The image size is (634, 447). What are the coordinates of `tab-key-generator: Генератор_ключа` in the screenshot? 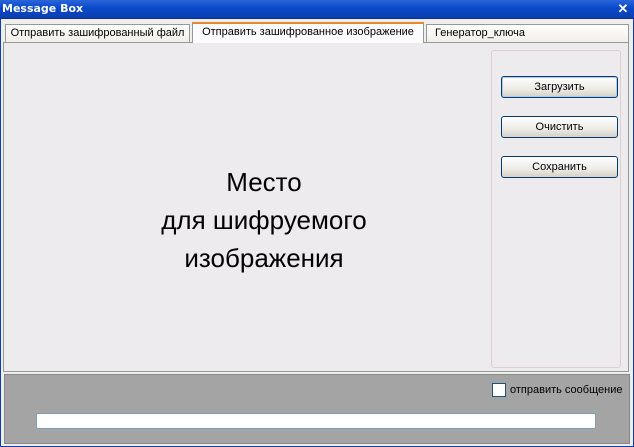 It's located at (527, 33).